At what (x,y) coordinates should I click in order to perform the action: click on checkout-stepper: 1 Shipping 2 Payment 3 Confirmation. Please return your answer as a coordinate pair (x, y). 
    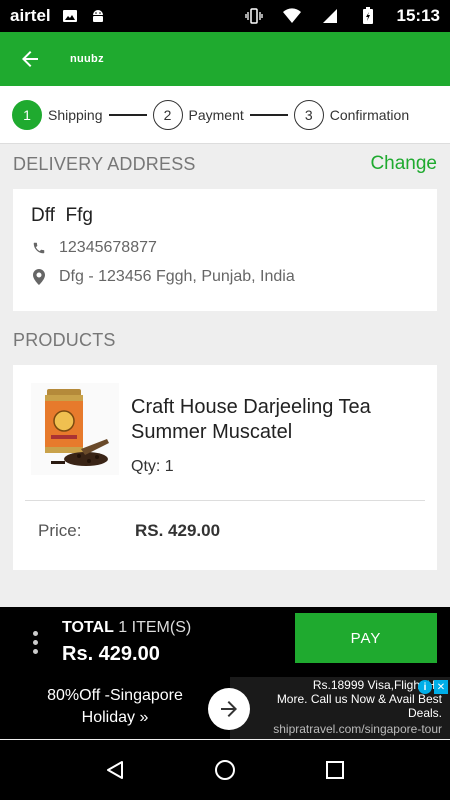
    Looking at the image, I should click on (225, 115).